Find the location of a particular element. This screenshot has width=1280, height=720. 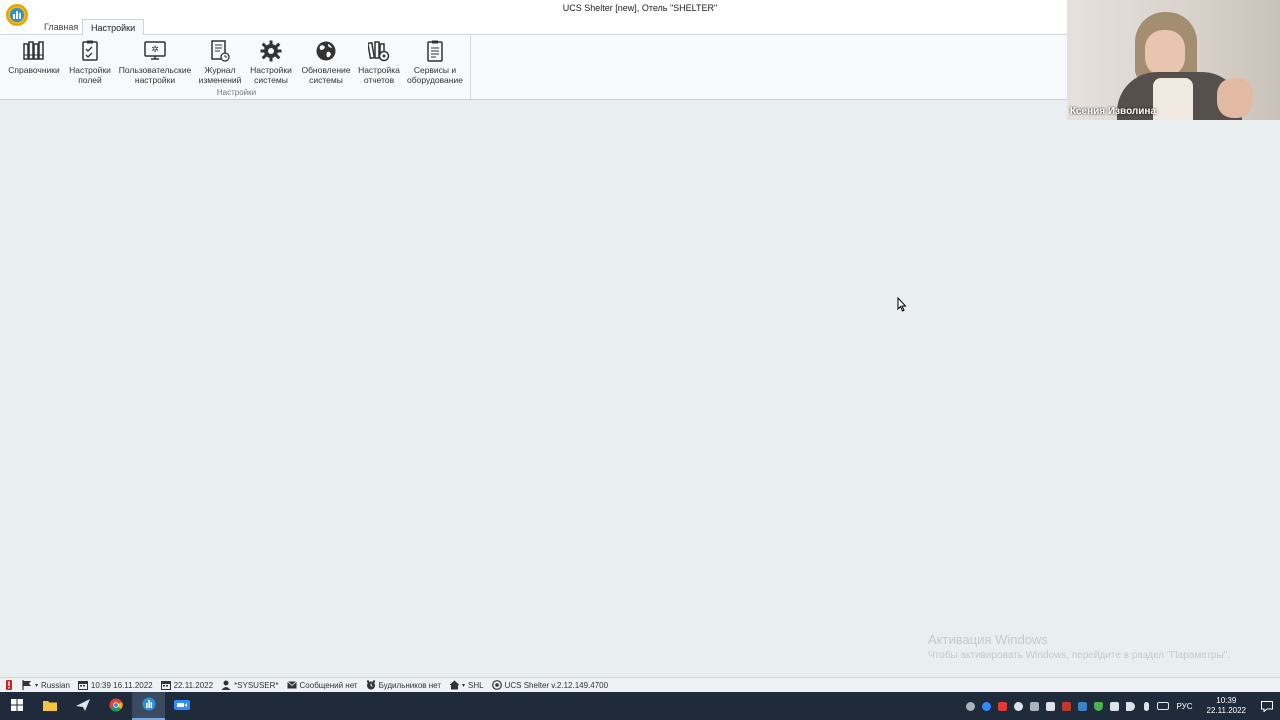

plane-icon is located at coordinates (82, 706).